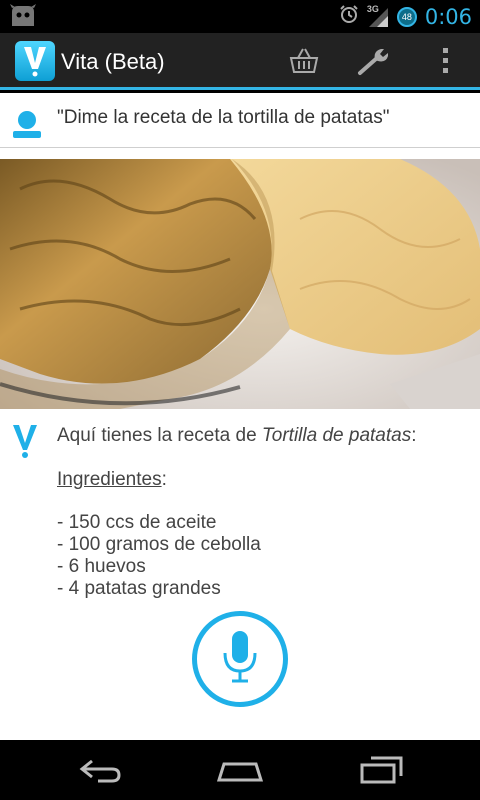  Describe the element at coordinates (101, 566) in the screenshot. I see `list-item: - 6 huevos` at that location.